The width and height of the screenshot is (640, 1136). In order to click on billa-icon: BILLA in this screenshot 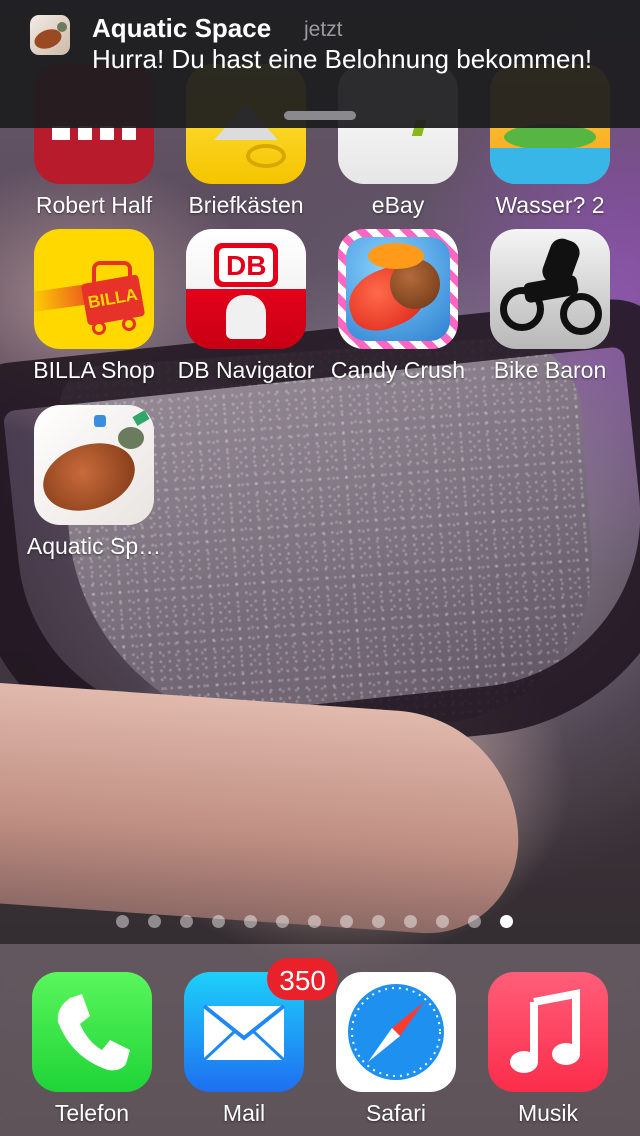, I will do `click(94, 289)`.